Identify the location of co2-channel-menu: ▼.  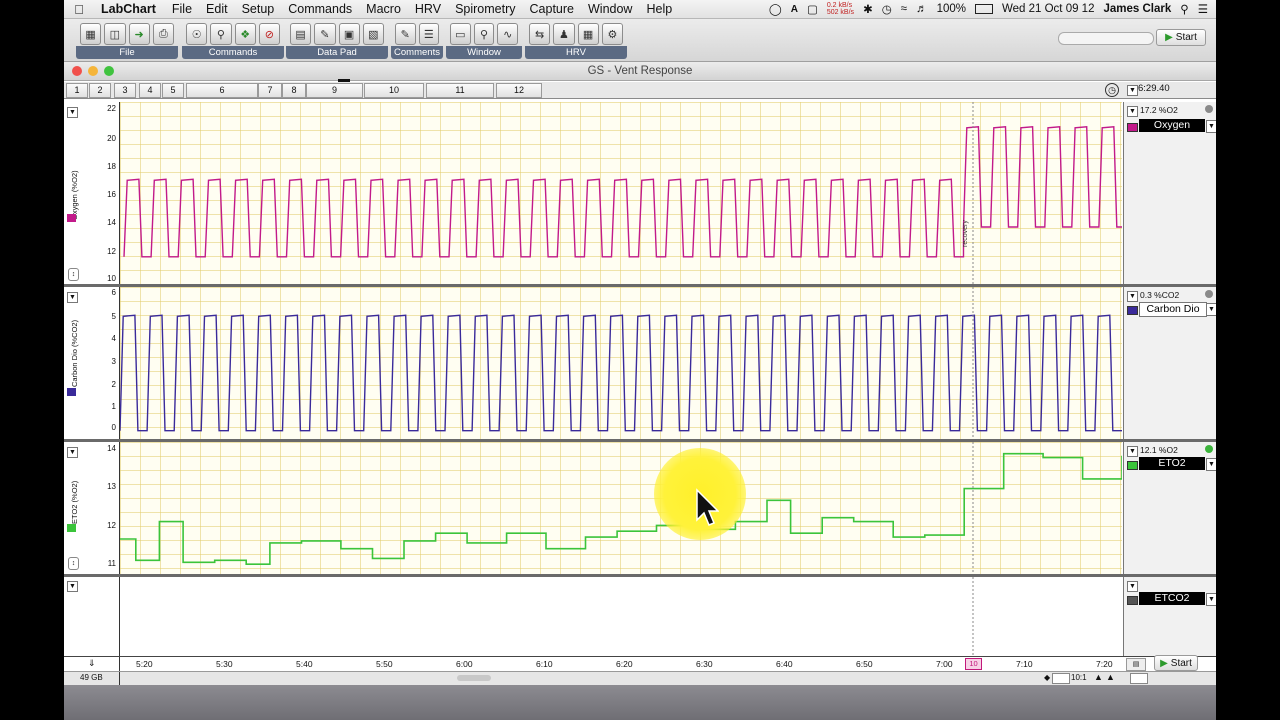
(72, 297).